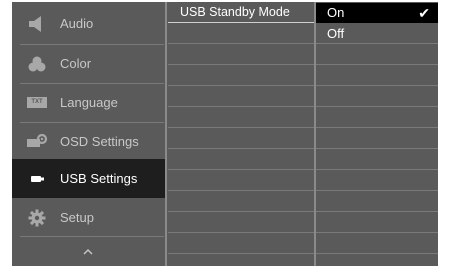 Image resolution: width=450 pixels, height=270 pixels. I want to click on menu-item-label: Language, so click(89, 102).